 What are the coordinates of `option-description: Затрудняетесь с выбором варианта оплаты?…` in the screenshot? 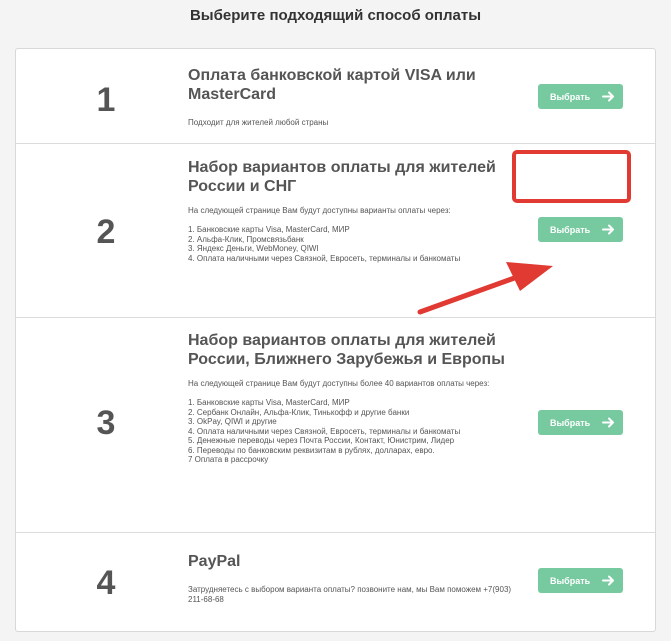 It's located at (350, 594).